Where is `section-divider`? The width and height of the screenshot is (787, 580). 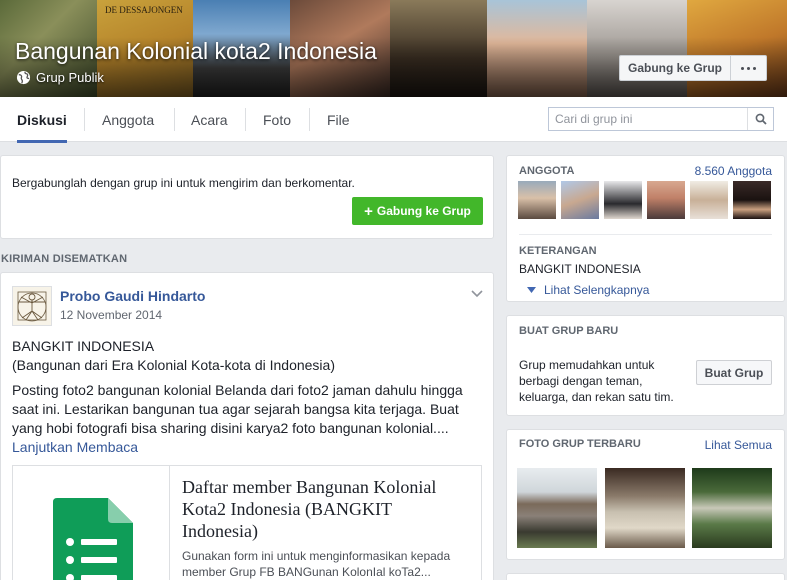
section-divider is located at coordinates (645, 234).